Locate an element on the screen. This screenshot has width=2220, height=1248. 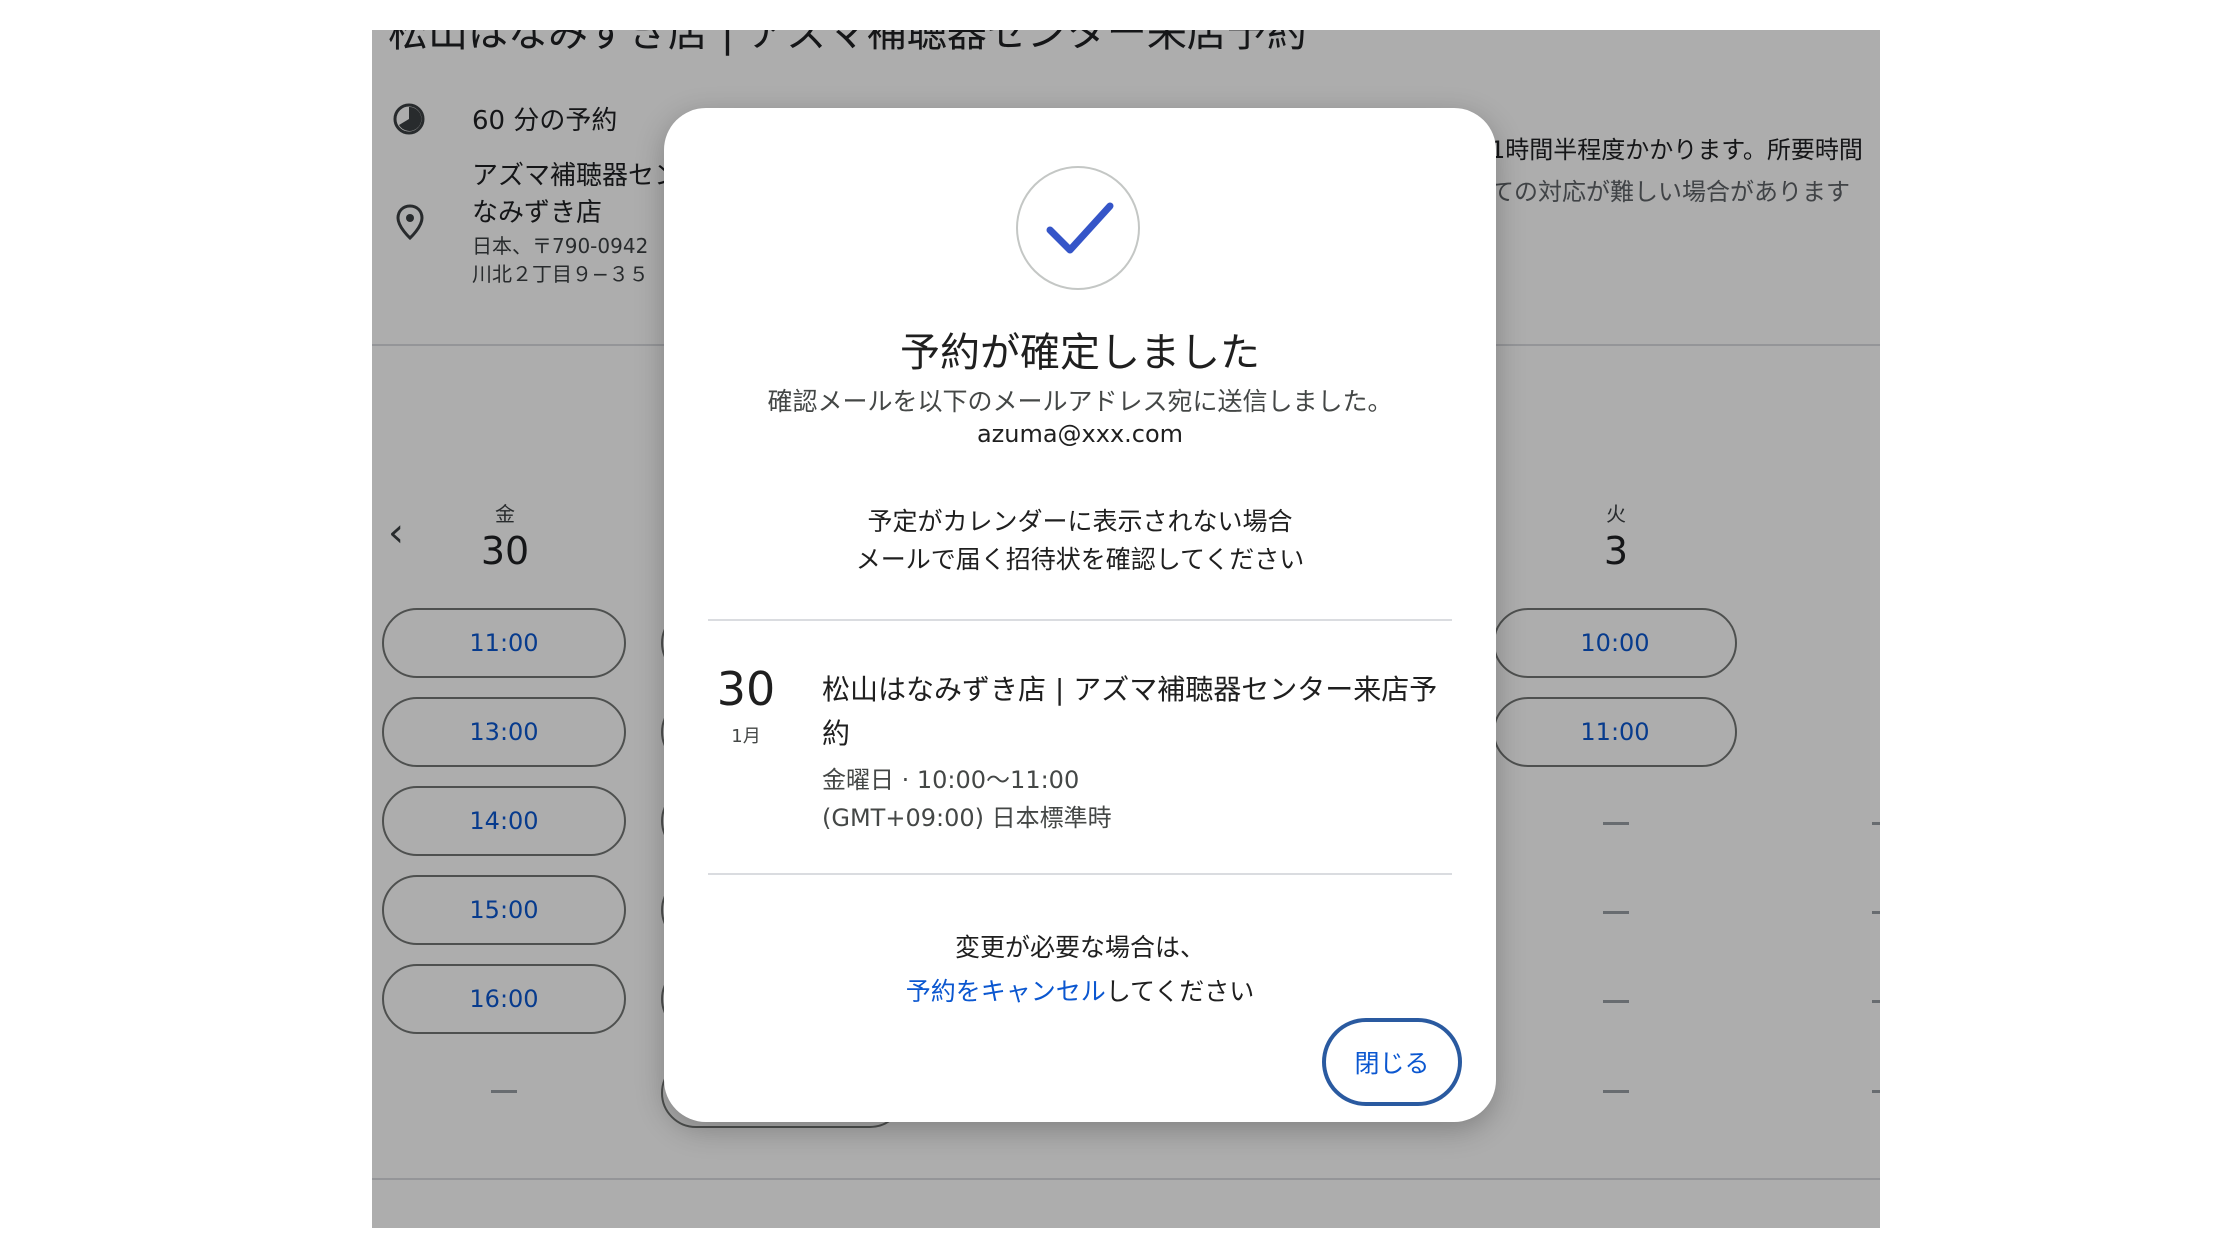
event-title: 松山はなみずき店 | アズマ補聴器センター来店予約 is located at coordinates (1130, 711).